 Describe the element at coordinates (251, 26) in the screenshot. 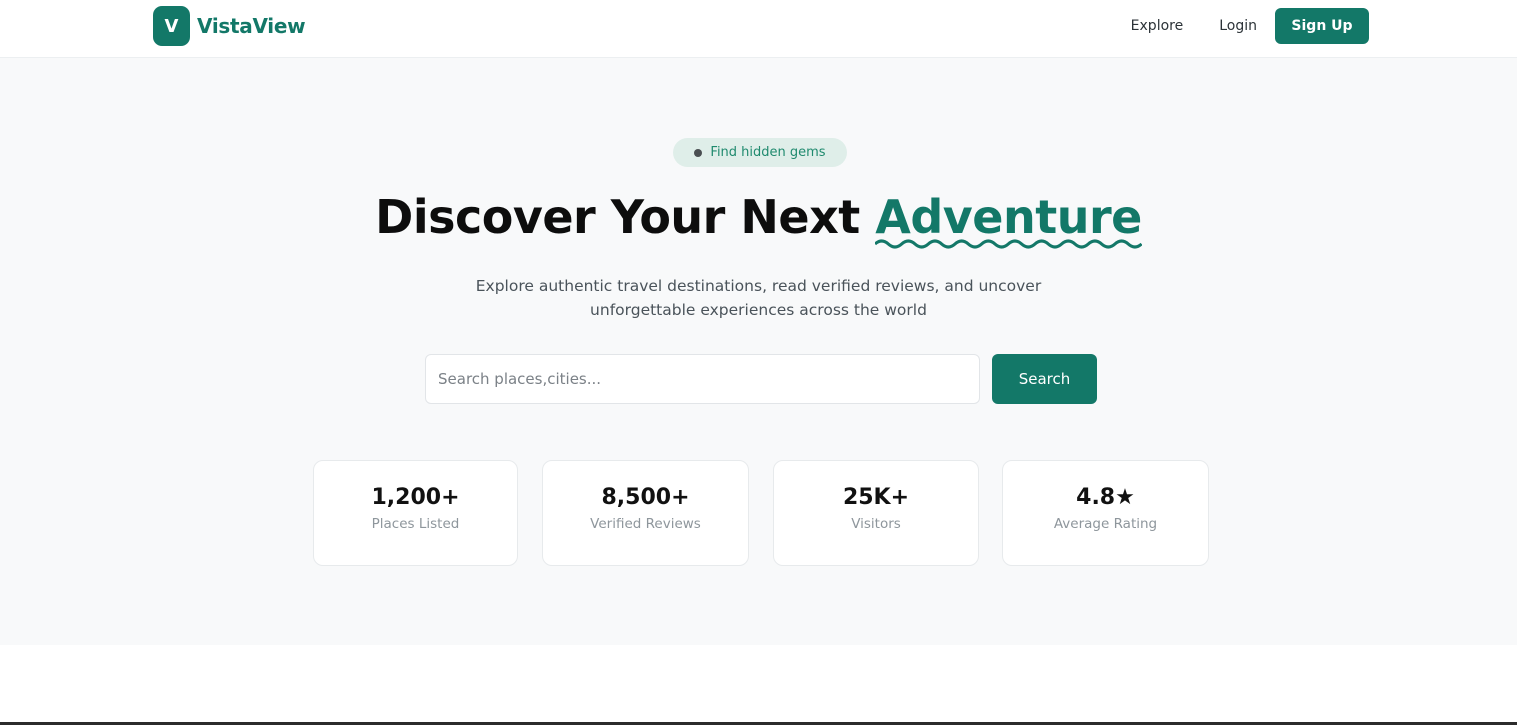

I see `brand-name: VistaView` at that location.